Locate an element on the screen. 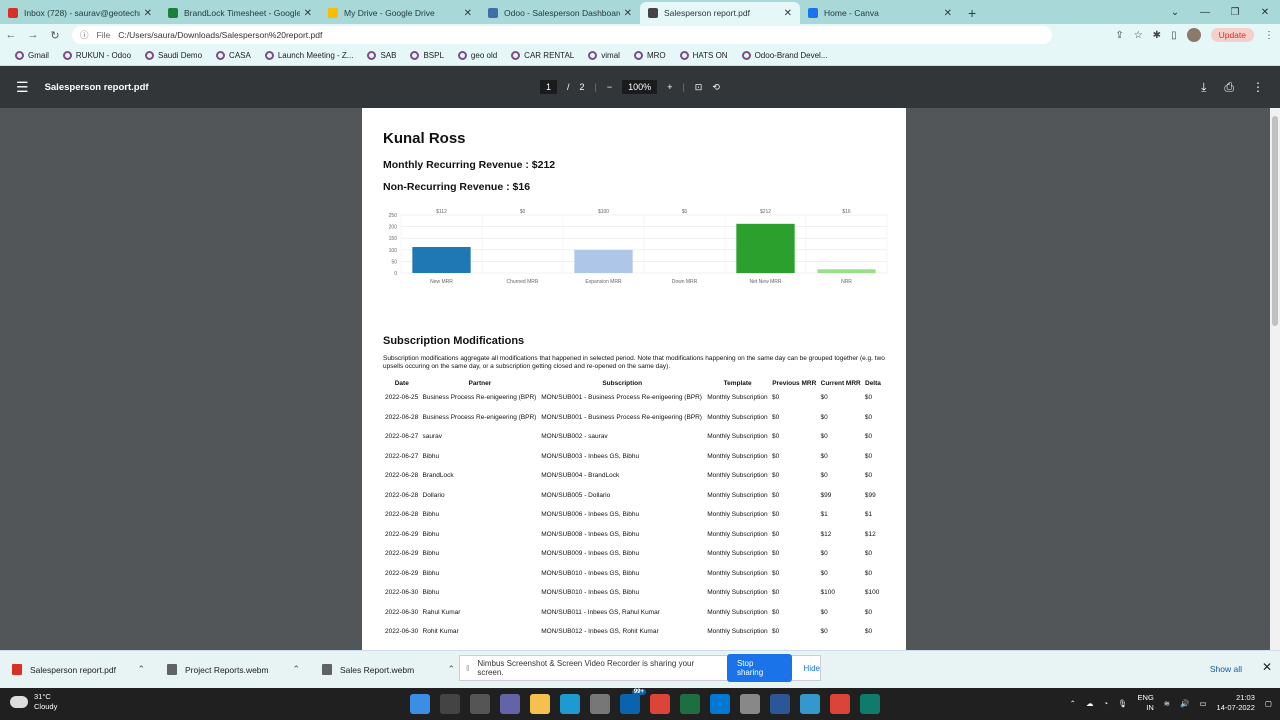 The height and width of the screenshot is (720, 1280). bookmark-item: CASA is located at coordinates (233, 55).